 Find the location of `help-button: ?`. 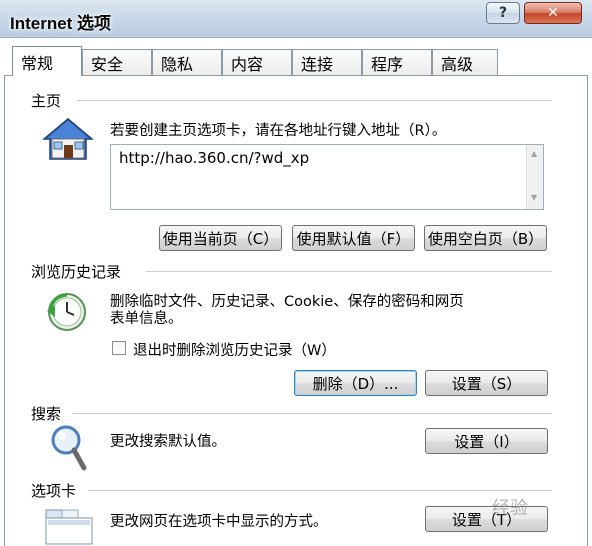

help-button: ? is located at coordinates (503, 13).